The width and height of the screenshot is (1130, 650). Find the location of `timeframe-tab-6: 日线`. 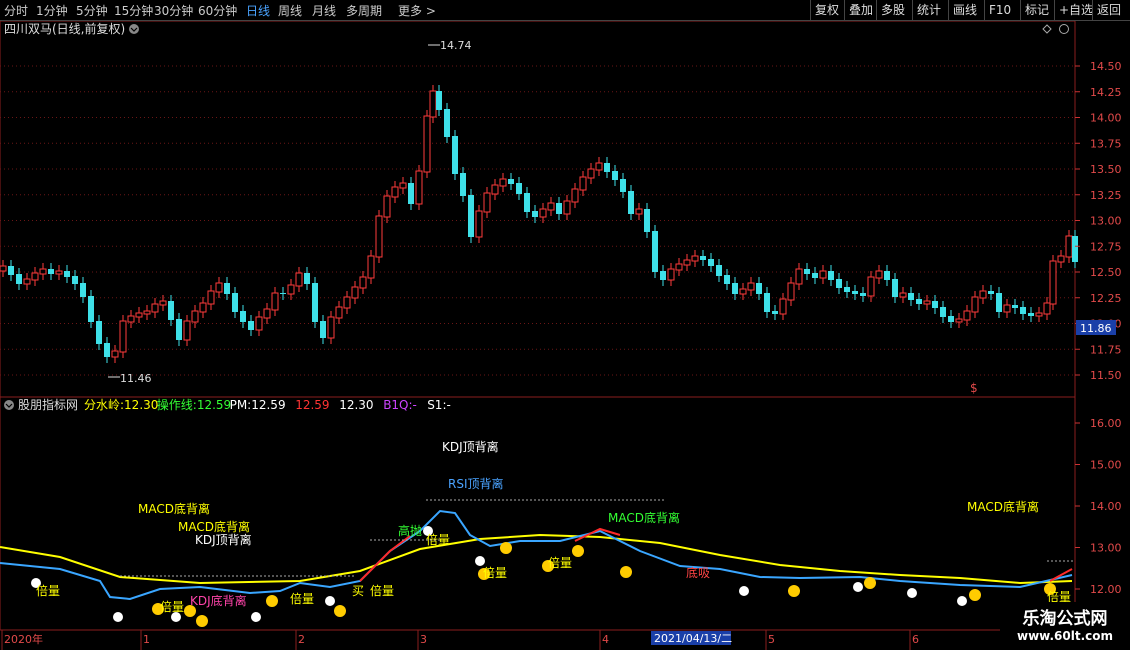

timeframe-tab-6: 日线 is located at coordinates (258, 10).